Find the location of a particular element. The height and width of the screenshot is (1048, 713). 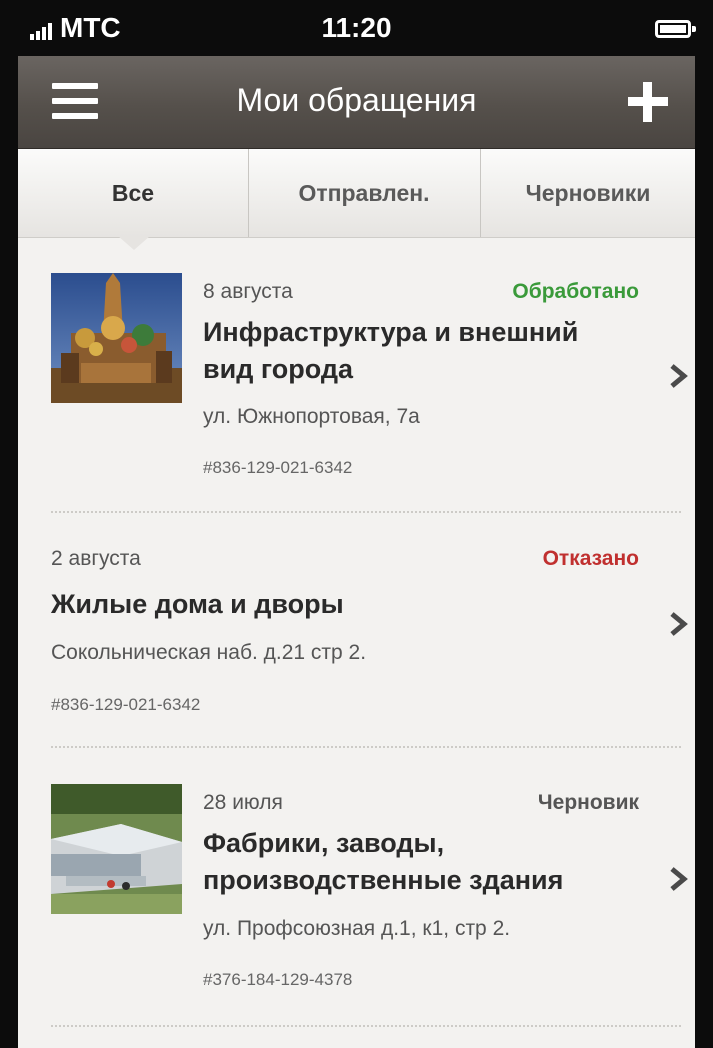

status-bar: МТС 11:20 is located at coordinates (356, 28).